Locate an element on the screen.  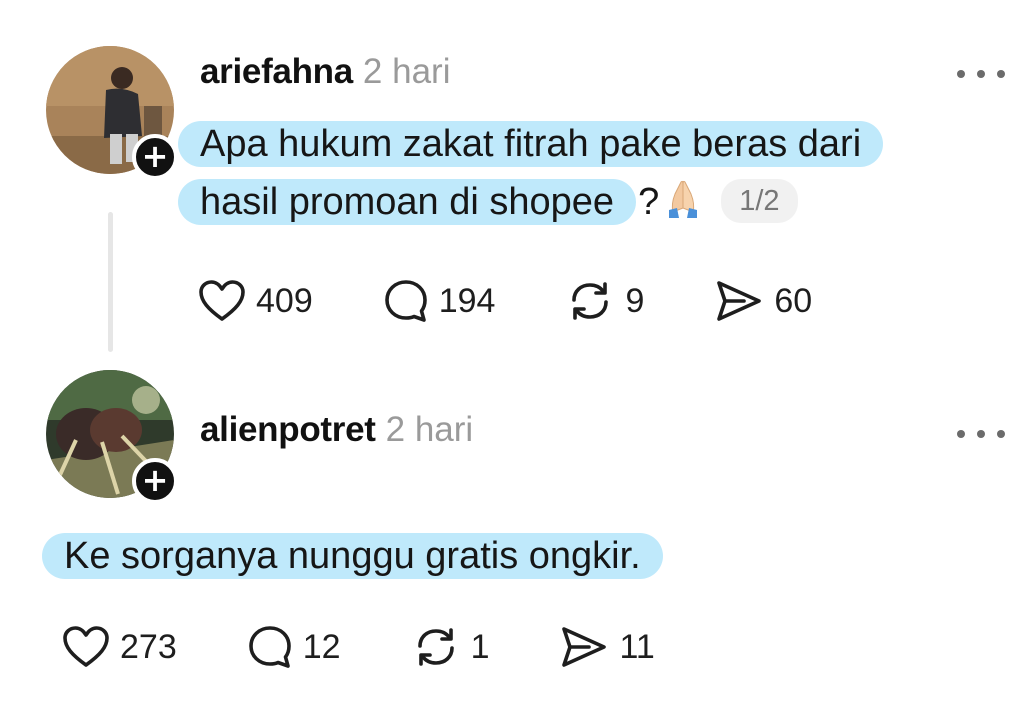
reply-button: 194 is located at coordinates (439, 301).